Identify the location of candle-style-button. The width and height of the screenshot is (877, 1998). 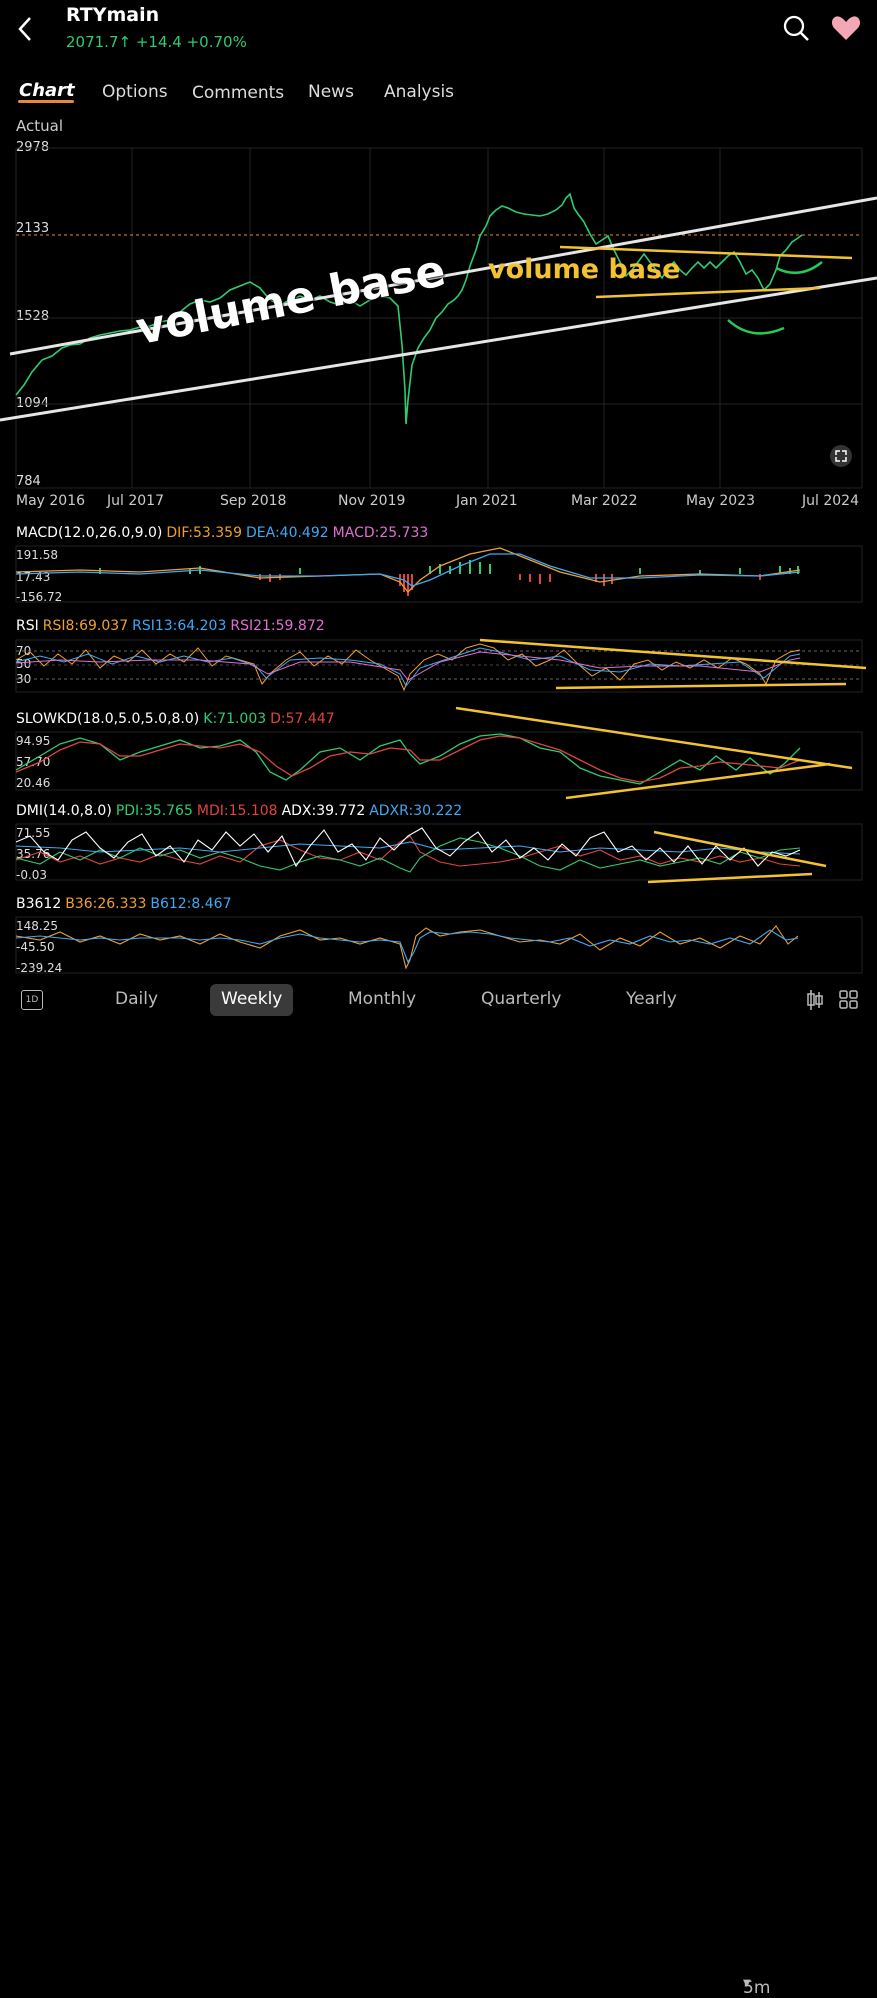
(815, 1000).